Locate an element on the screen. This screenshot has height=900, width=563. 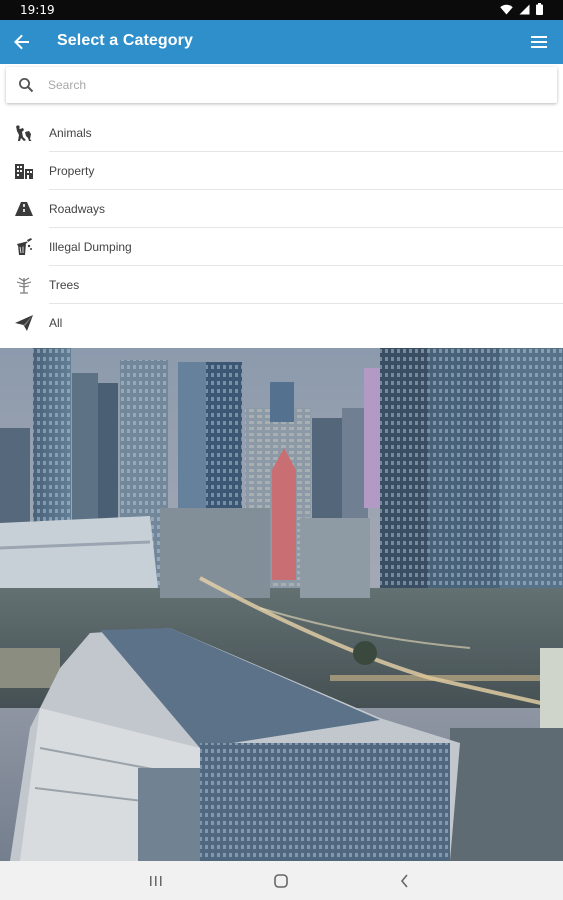
category-item-illegal-dumping: Illegal Dumping is located at coordinates (281, 247).